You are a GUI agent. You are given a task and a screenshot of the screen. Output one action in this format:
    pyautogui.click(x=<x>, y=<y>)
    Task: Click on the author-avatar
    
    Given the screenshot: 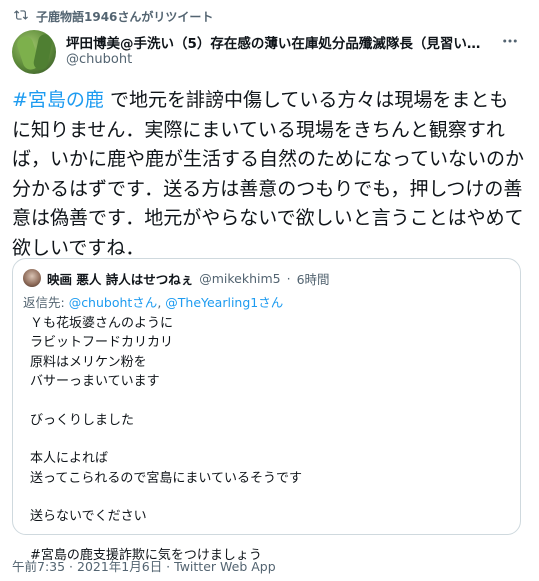 What is the action you would take?
    pyautogui.click(x=34, y=52)
    